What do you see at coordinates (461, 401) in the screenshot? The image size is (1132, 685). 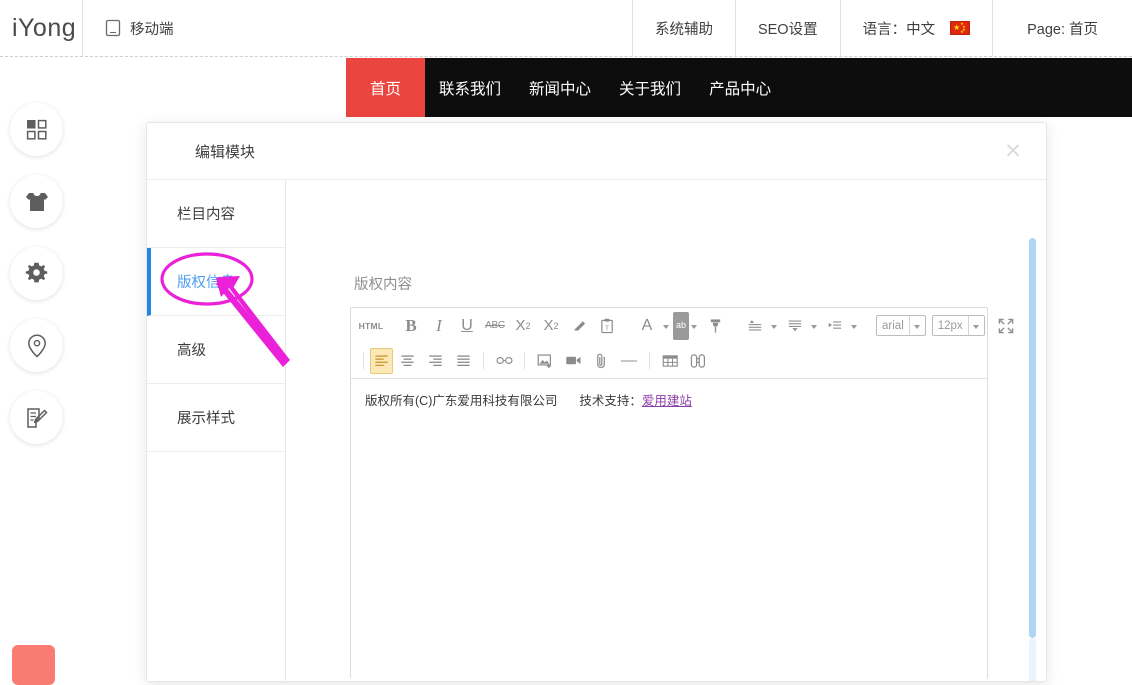 I see `copyright-text: 版权所有(C)广东爱用科技有限公司` at bounding box center [461, 401].